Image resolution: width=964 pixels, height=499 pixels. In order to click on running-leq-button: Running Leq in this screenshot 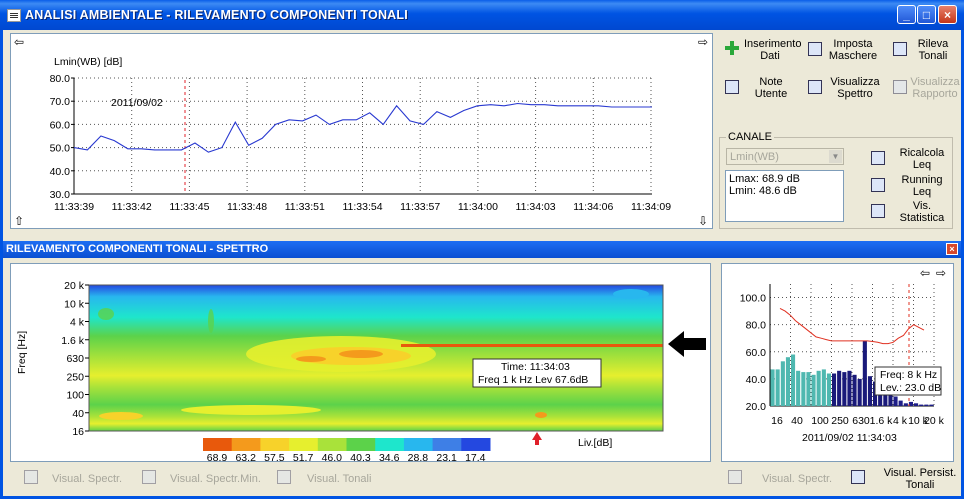, I will do `click(922, 186)`.